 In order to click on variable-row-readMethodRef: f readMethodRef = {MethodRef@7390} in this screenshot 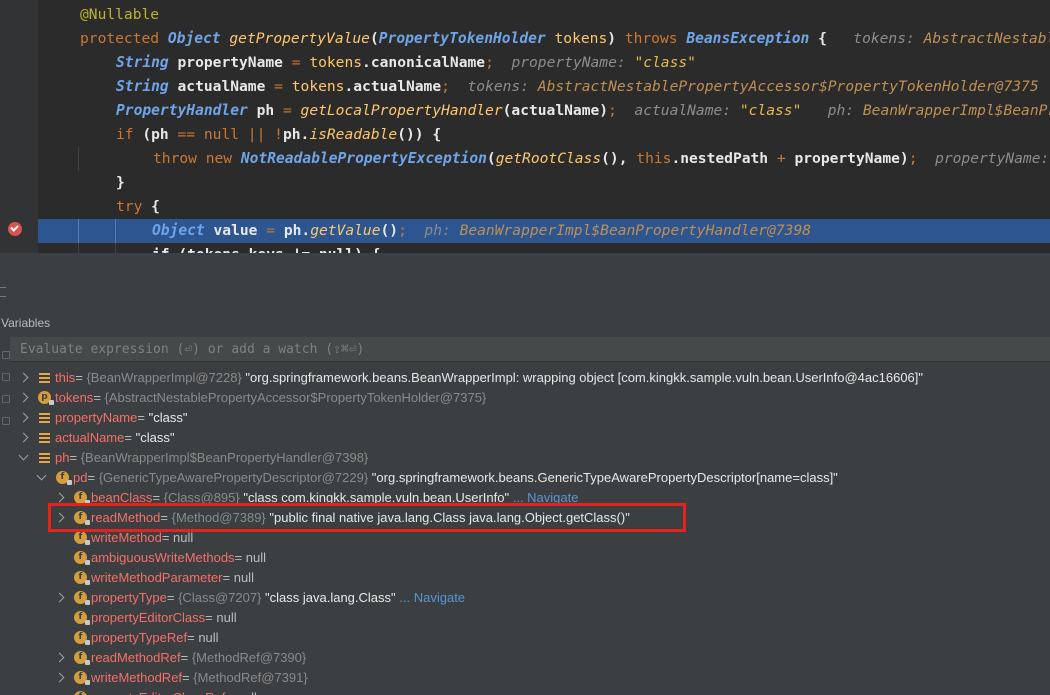, I will do `click(530, 658)`.